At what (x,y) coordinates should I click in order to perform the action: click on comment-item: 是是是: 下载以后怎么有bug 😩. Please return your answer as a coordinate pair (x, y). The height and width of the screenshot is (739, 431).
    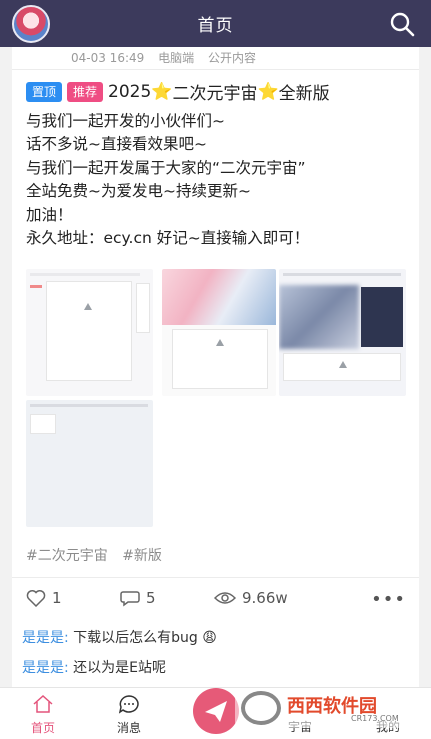
    Looking at the image, I should click on (119, 637).